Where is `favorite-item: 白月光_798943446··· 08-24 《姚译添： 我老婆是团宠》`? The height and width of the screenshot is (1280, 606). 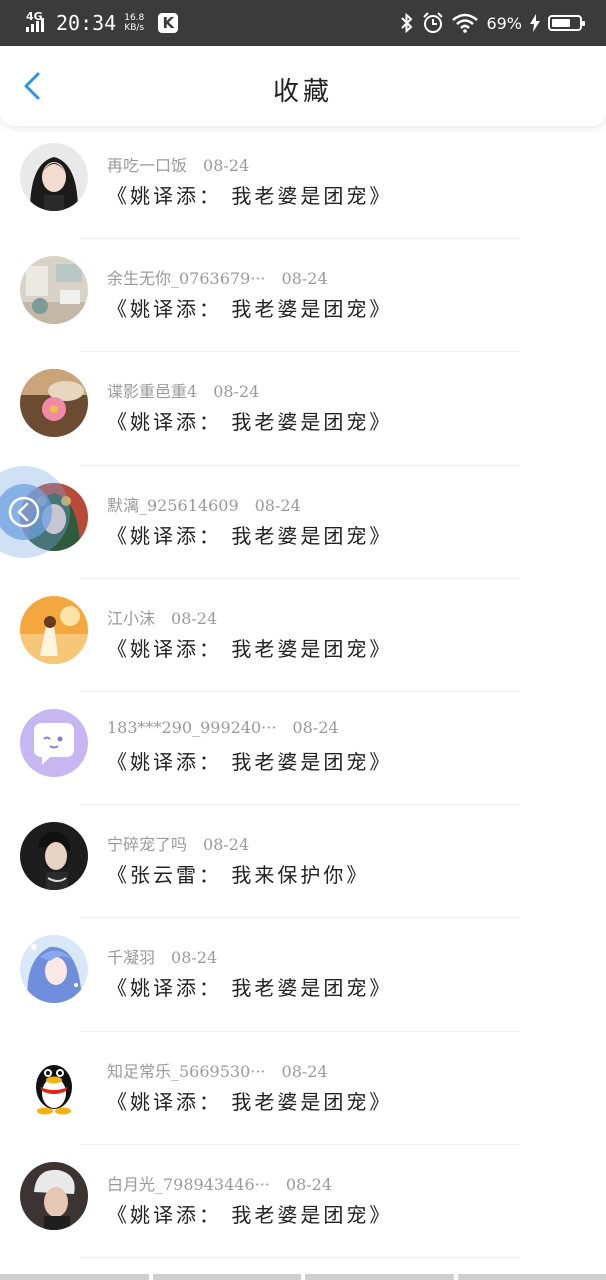
favorite-item: 白月光_798943446··· 08-24 《姚译添： 我老婆是团宠》 is located at coordinates (303, 1201).